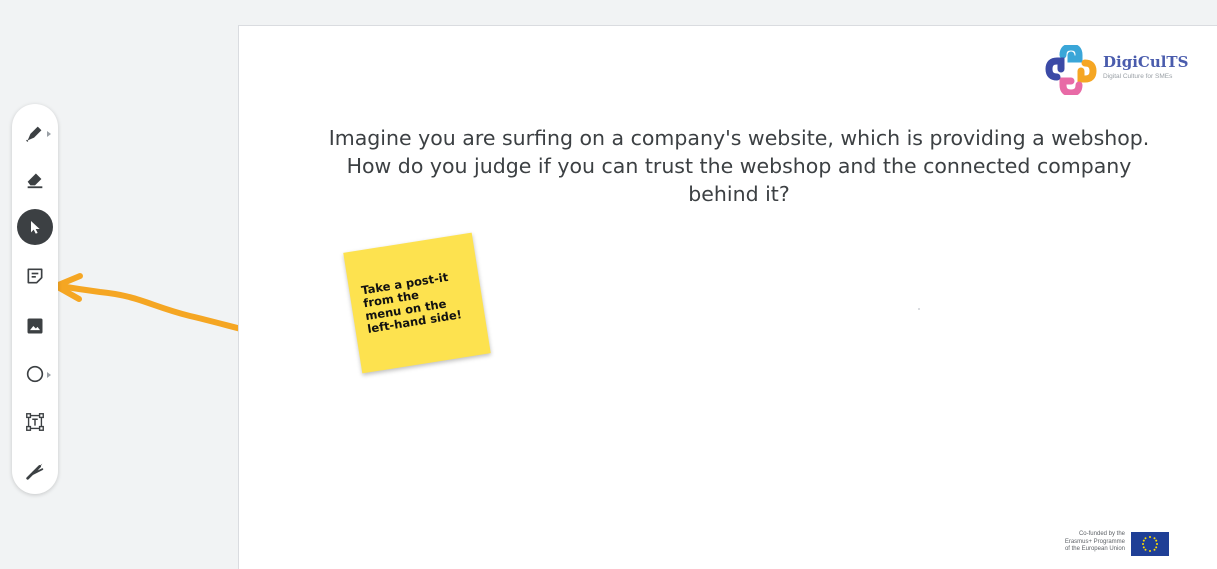 The width and height of the screenshot is (1217, 569). Describe the element at coordinates (1138, 76) in the screenshot. I see `logo-tagline: Digital Culture for SMEs` at that location.